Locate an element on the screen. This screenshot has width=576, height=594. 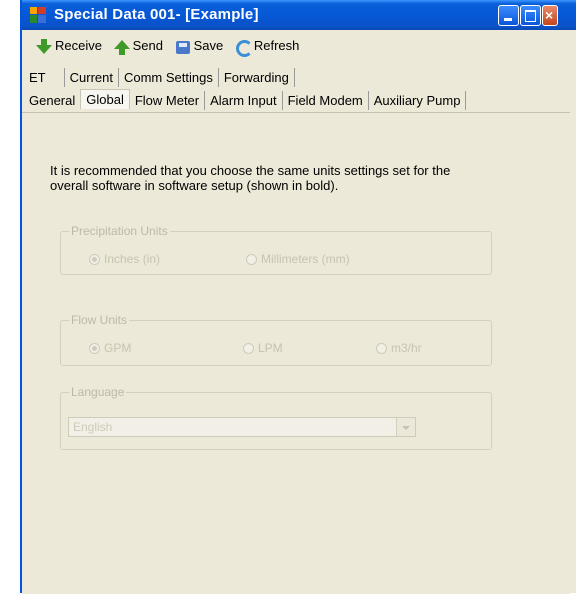
tab-et: ET is located at coordinates (44, 77).